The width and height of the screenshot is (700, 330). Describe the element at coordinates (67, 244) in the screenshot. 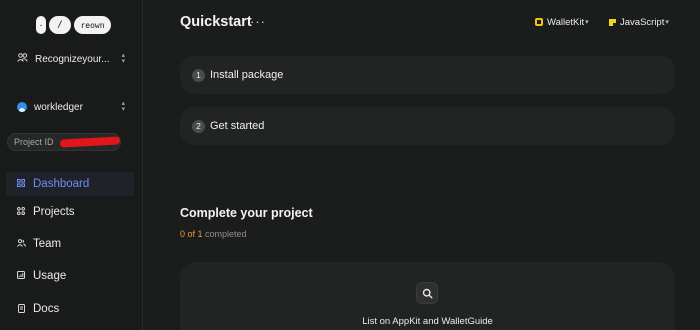

I see `sidebar-item-team: Team` at that location.